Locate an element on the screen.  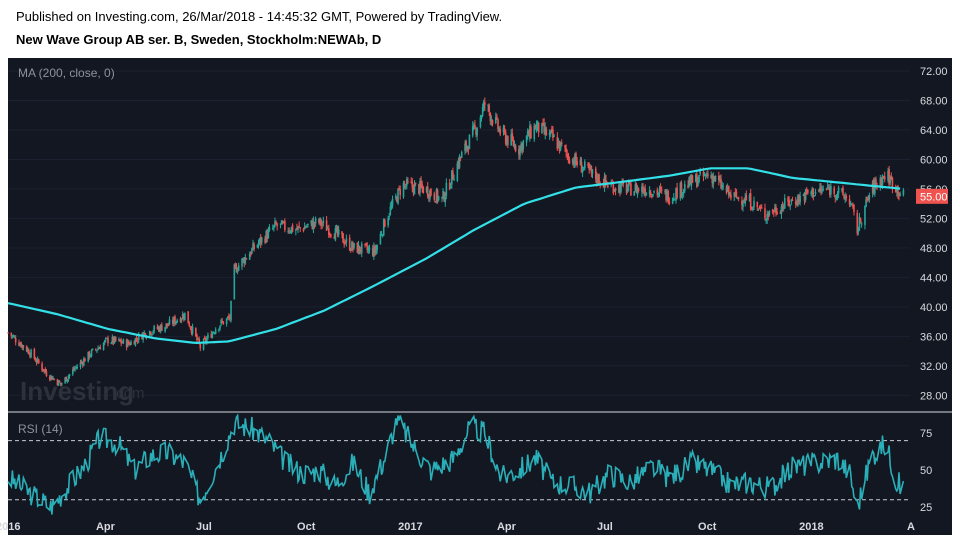
last-price-label: 55.00 is located at coordinates (934, 197).